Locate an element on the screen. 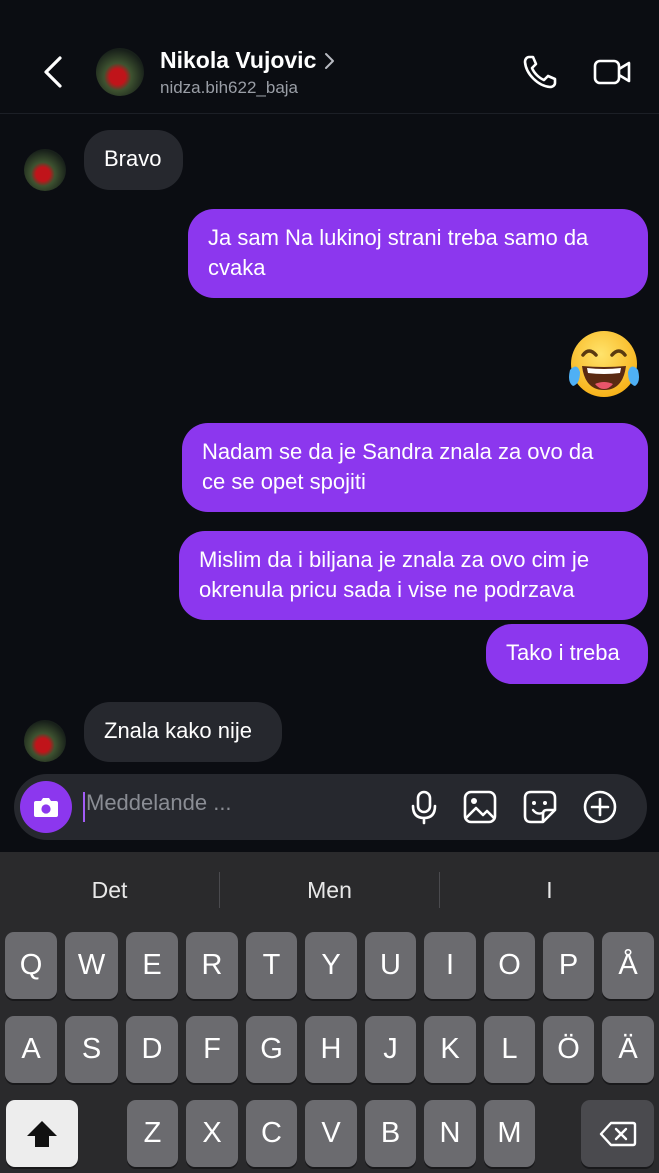 The width and height of the screenshot is (659, 1173). key: E is located at coordinates (152, 965).